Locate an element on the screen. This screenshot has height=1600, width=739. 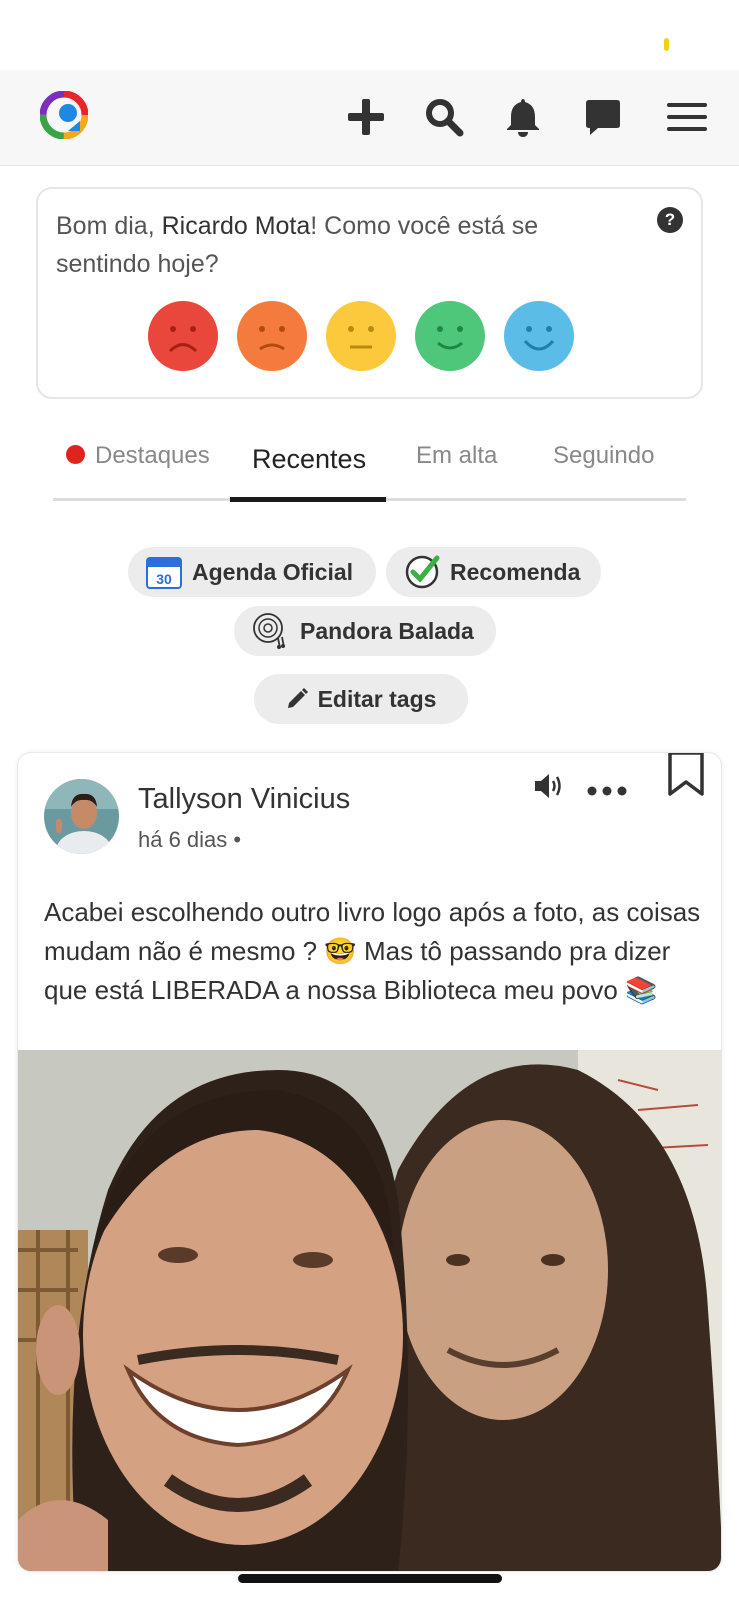
post-author-name: Tallyson Vinicius is located at coordinates (244, 799).